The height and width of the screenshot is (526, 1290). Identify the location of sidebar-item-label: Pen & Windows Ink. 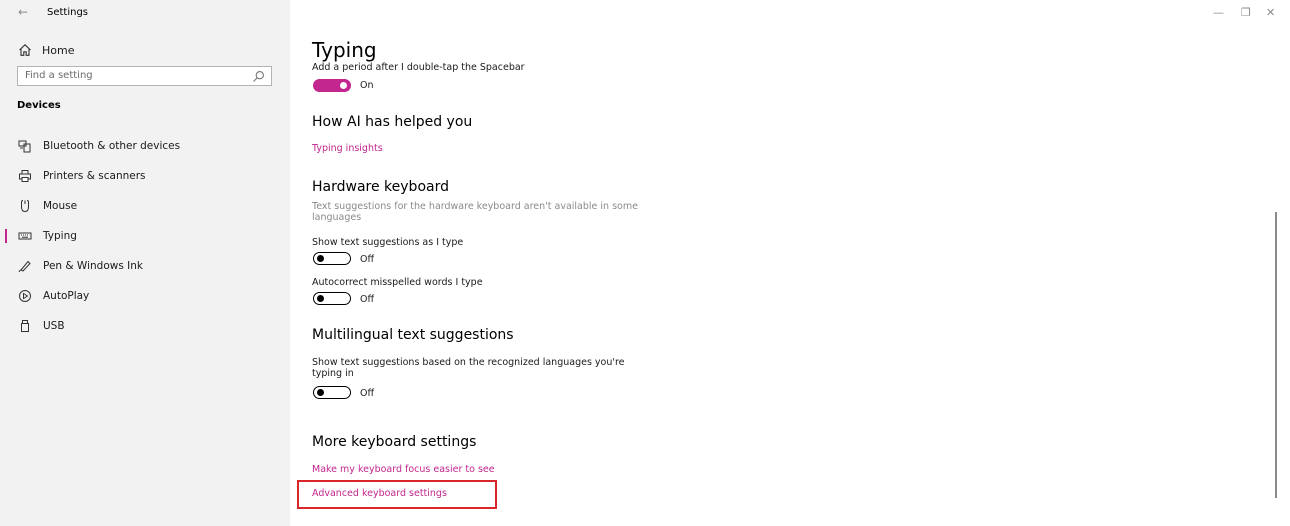
(93, 266).